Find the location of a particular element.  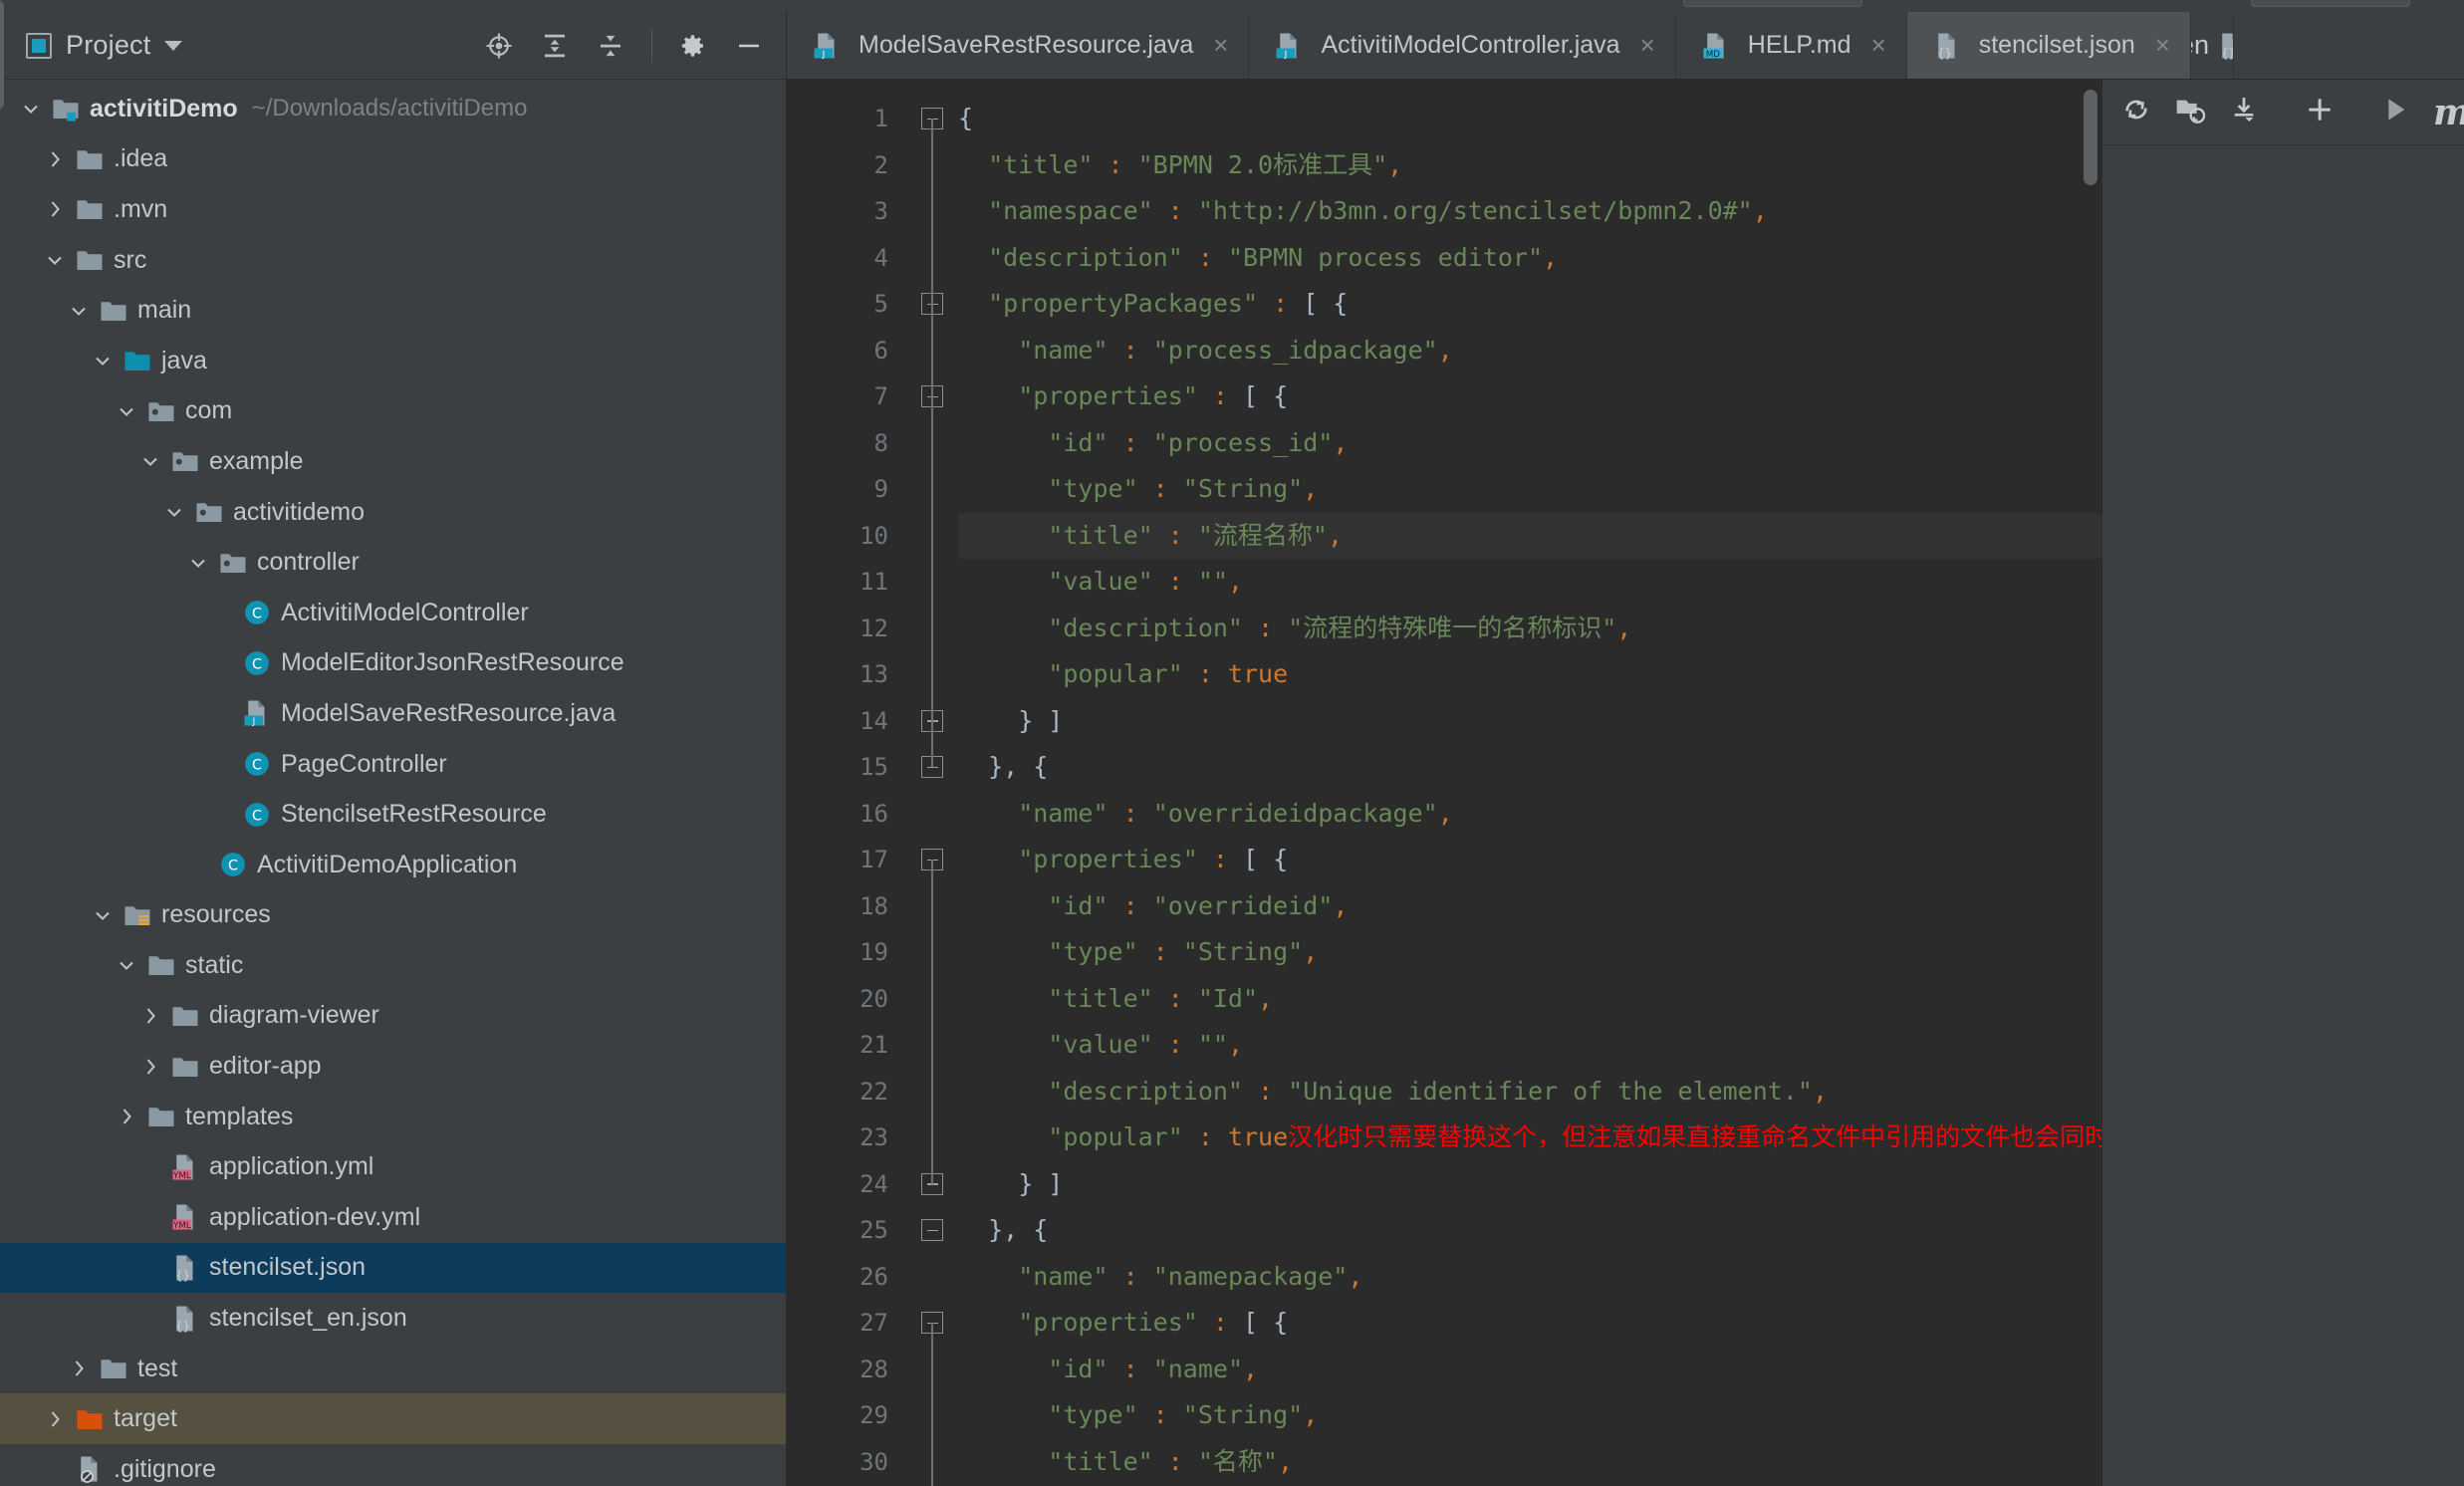

tree-row: {} stencilset.json is located at coordinates (393, 1268).